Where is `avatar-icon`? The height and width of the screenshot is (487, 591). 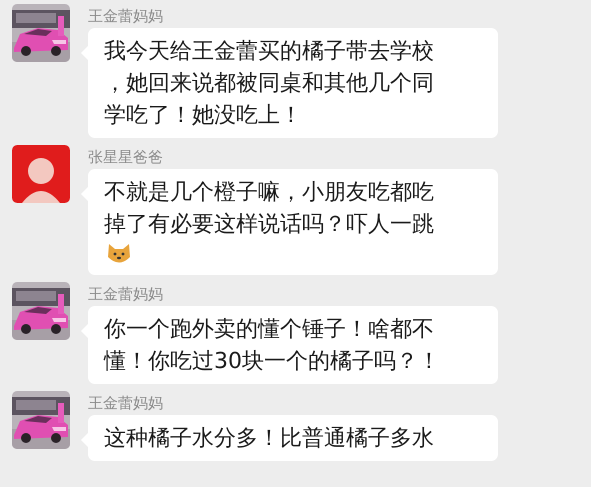
avatar-icon is located at coordinates (41, 174).